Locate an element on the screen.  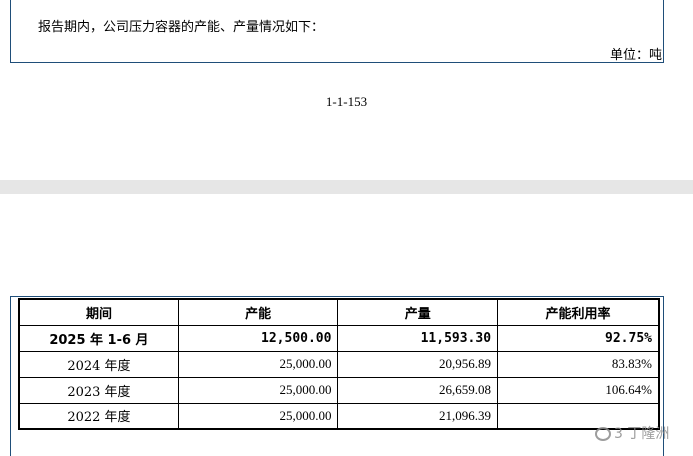
page-number: 1-1-153 is located at coordinates (346, 101).